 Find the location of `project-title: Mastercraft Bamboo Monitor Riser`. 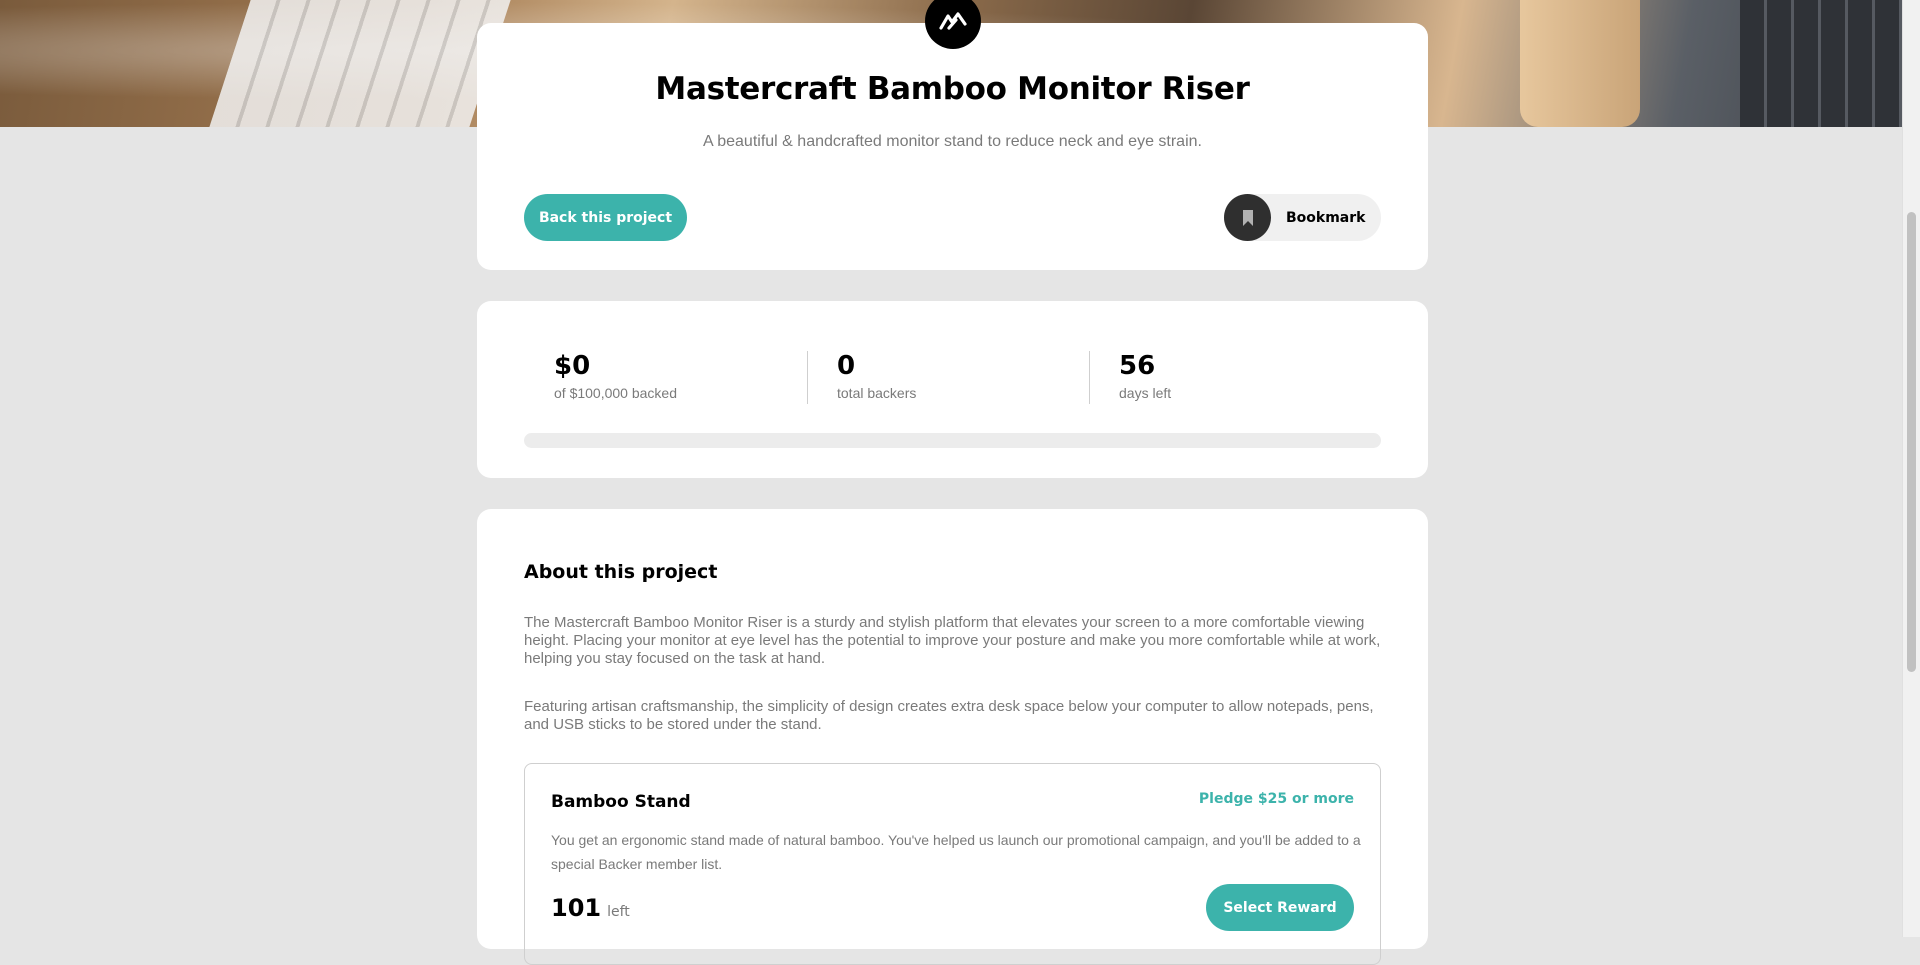

project-title: Mastercraft Bamboo Monitor Riser is located at coordinates (952, 89).